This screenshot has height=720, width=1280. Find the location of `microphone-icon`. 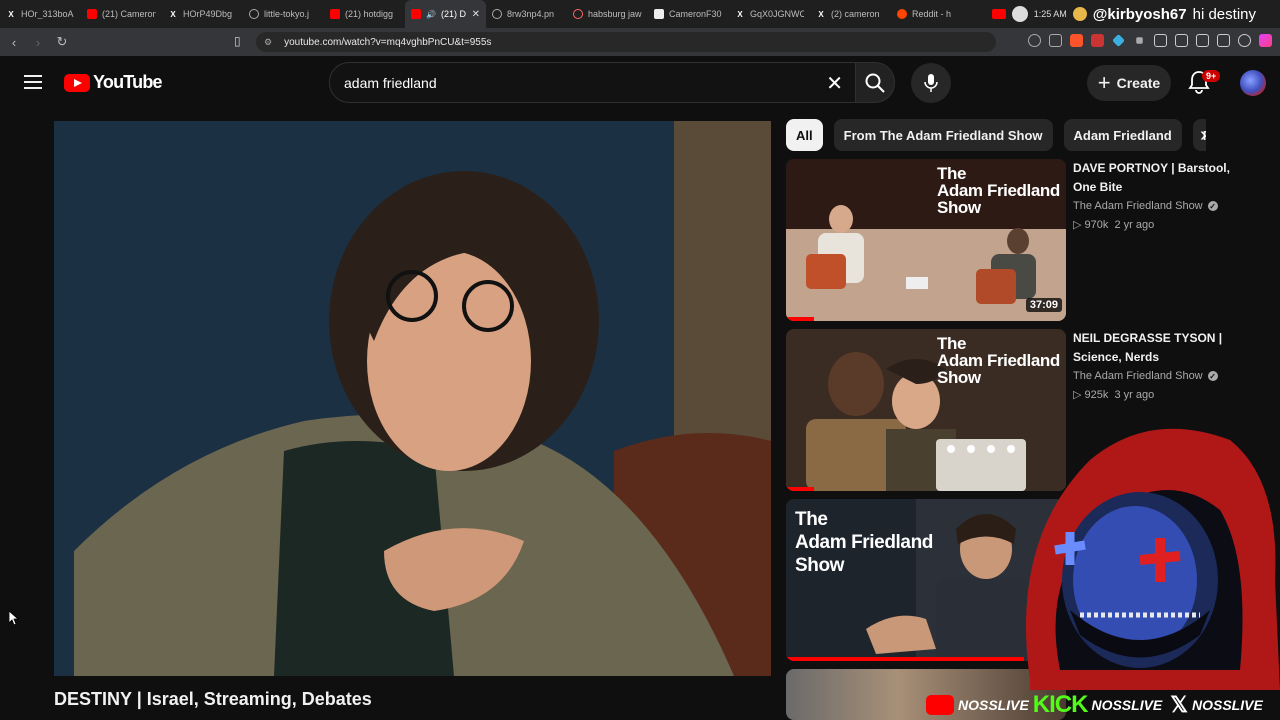

microphone-icon is located at coordinates (931, 83).